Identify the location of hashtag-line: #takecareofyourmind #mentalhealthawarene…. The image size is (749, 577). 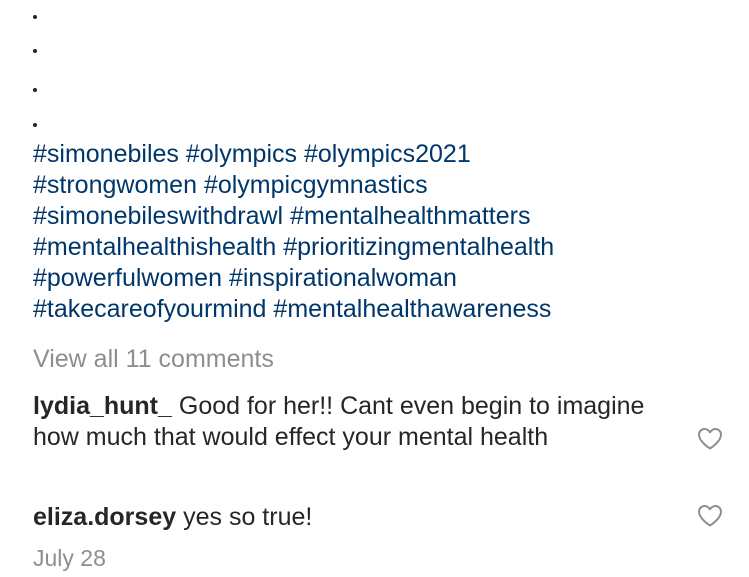
(383, 309).